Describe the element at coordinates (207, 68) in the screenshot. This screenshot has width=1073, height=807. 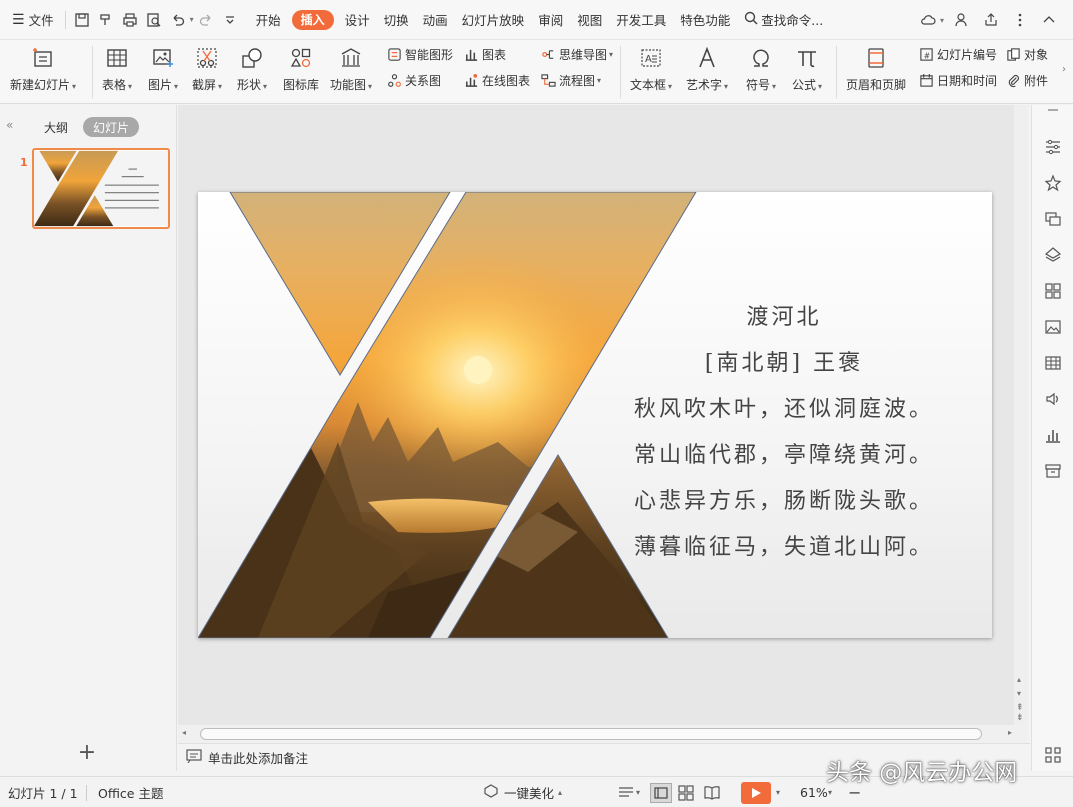
I see `screenshot-button: 截屏 ▾` at that location.